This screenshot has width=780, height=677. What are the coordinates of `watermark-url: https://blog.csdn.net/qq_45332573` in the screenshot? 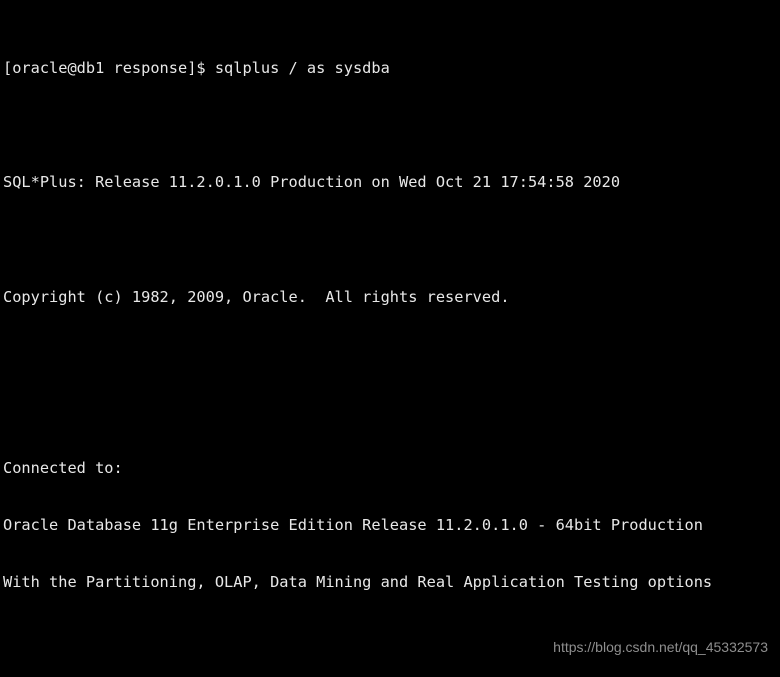 It's located at (660, 646).